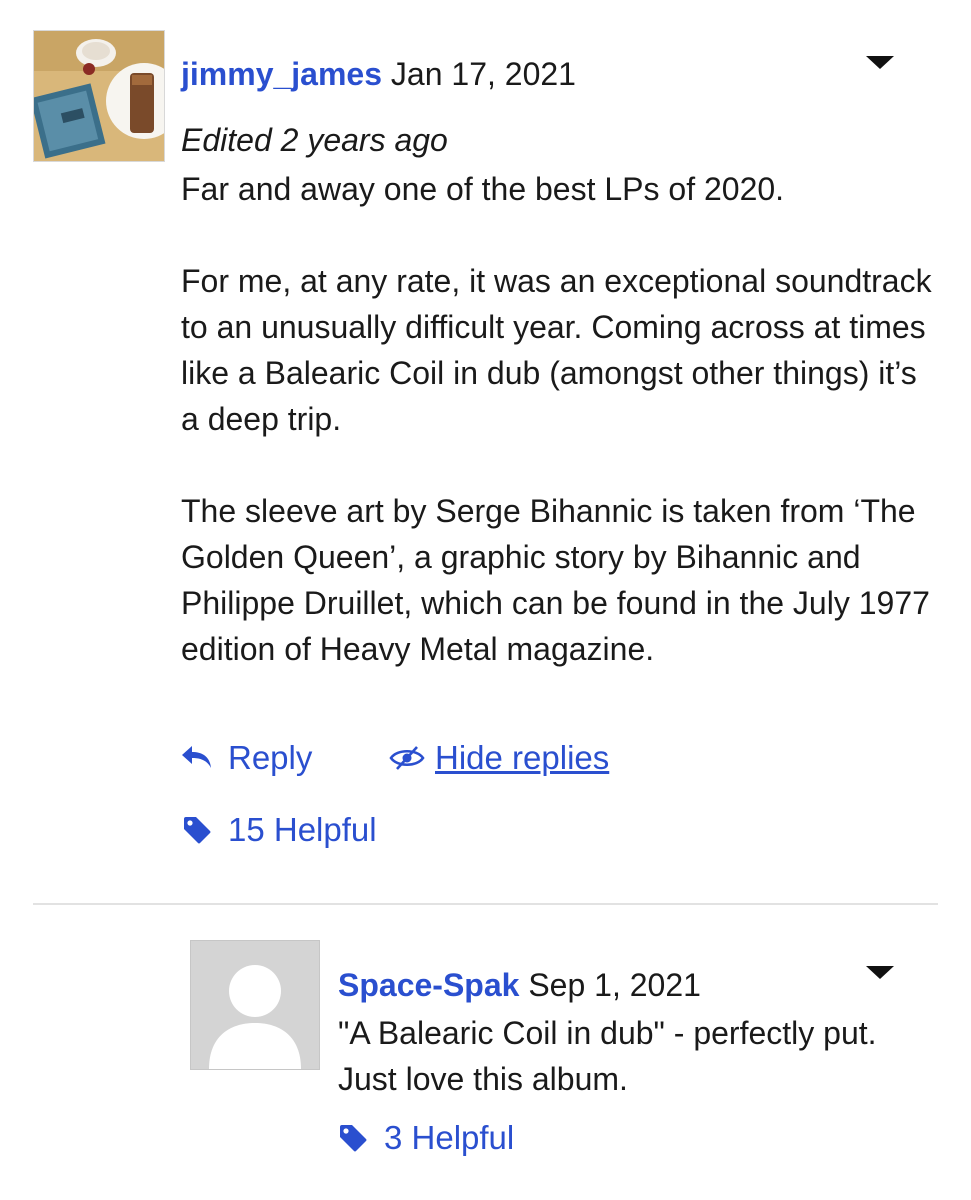 Image resolution: width=971 pixels, height=1200 pixels. I want to click on avatar-photo-image, so click(99, 96).